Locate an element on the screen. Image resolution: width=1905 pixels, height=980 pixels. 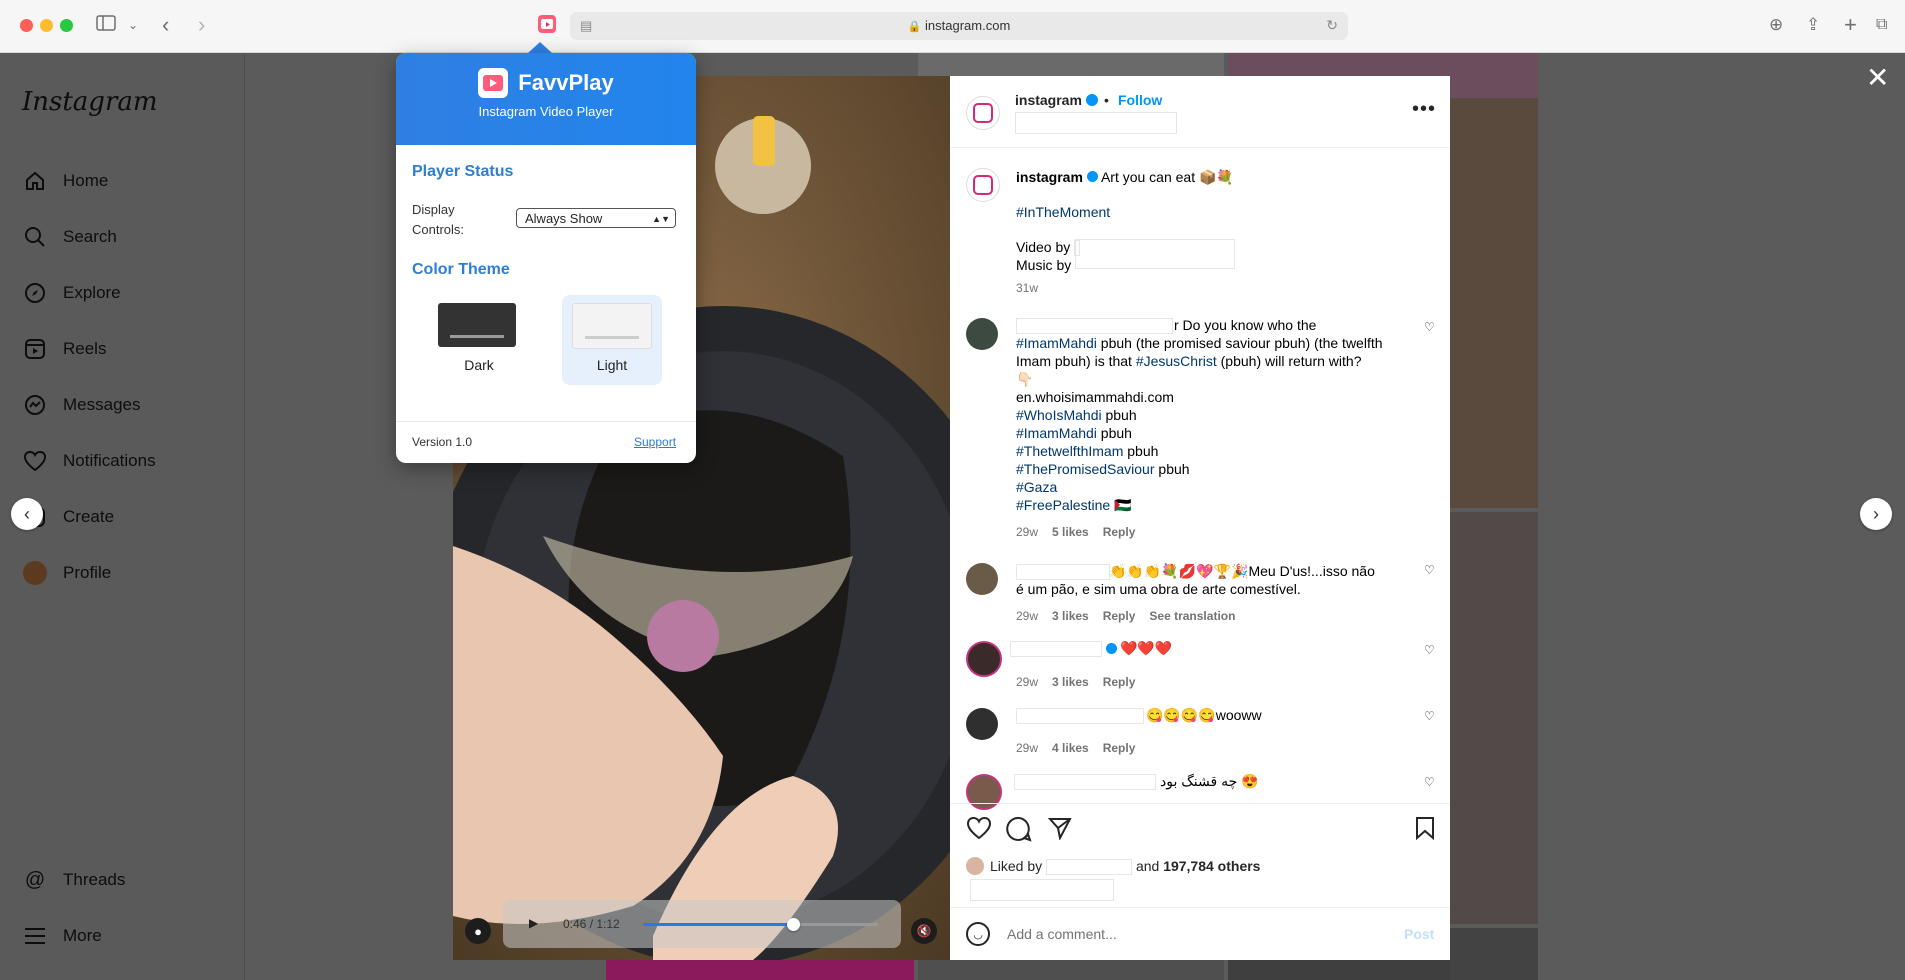
bookmark-icon is located at coordinates (1425, 830).